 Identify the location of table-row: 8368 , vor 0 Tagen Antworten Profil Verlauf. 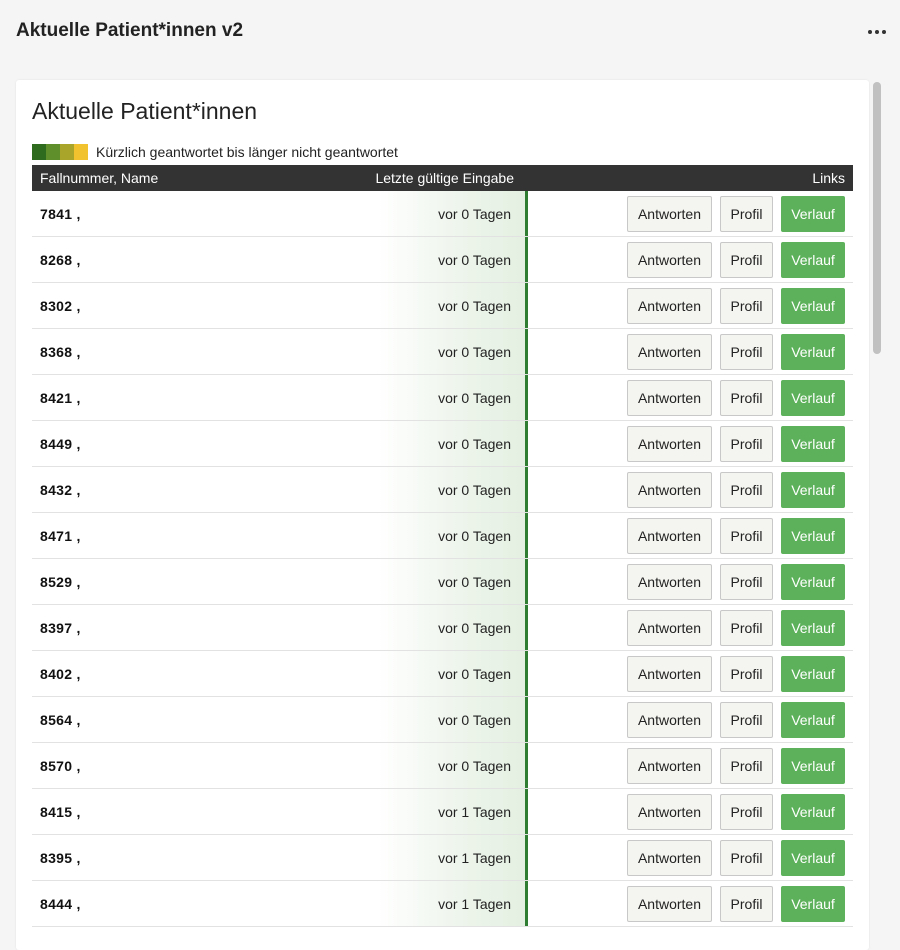
(442, 352).